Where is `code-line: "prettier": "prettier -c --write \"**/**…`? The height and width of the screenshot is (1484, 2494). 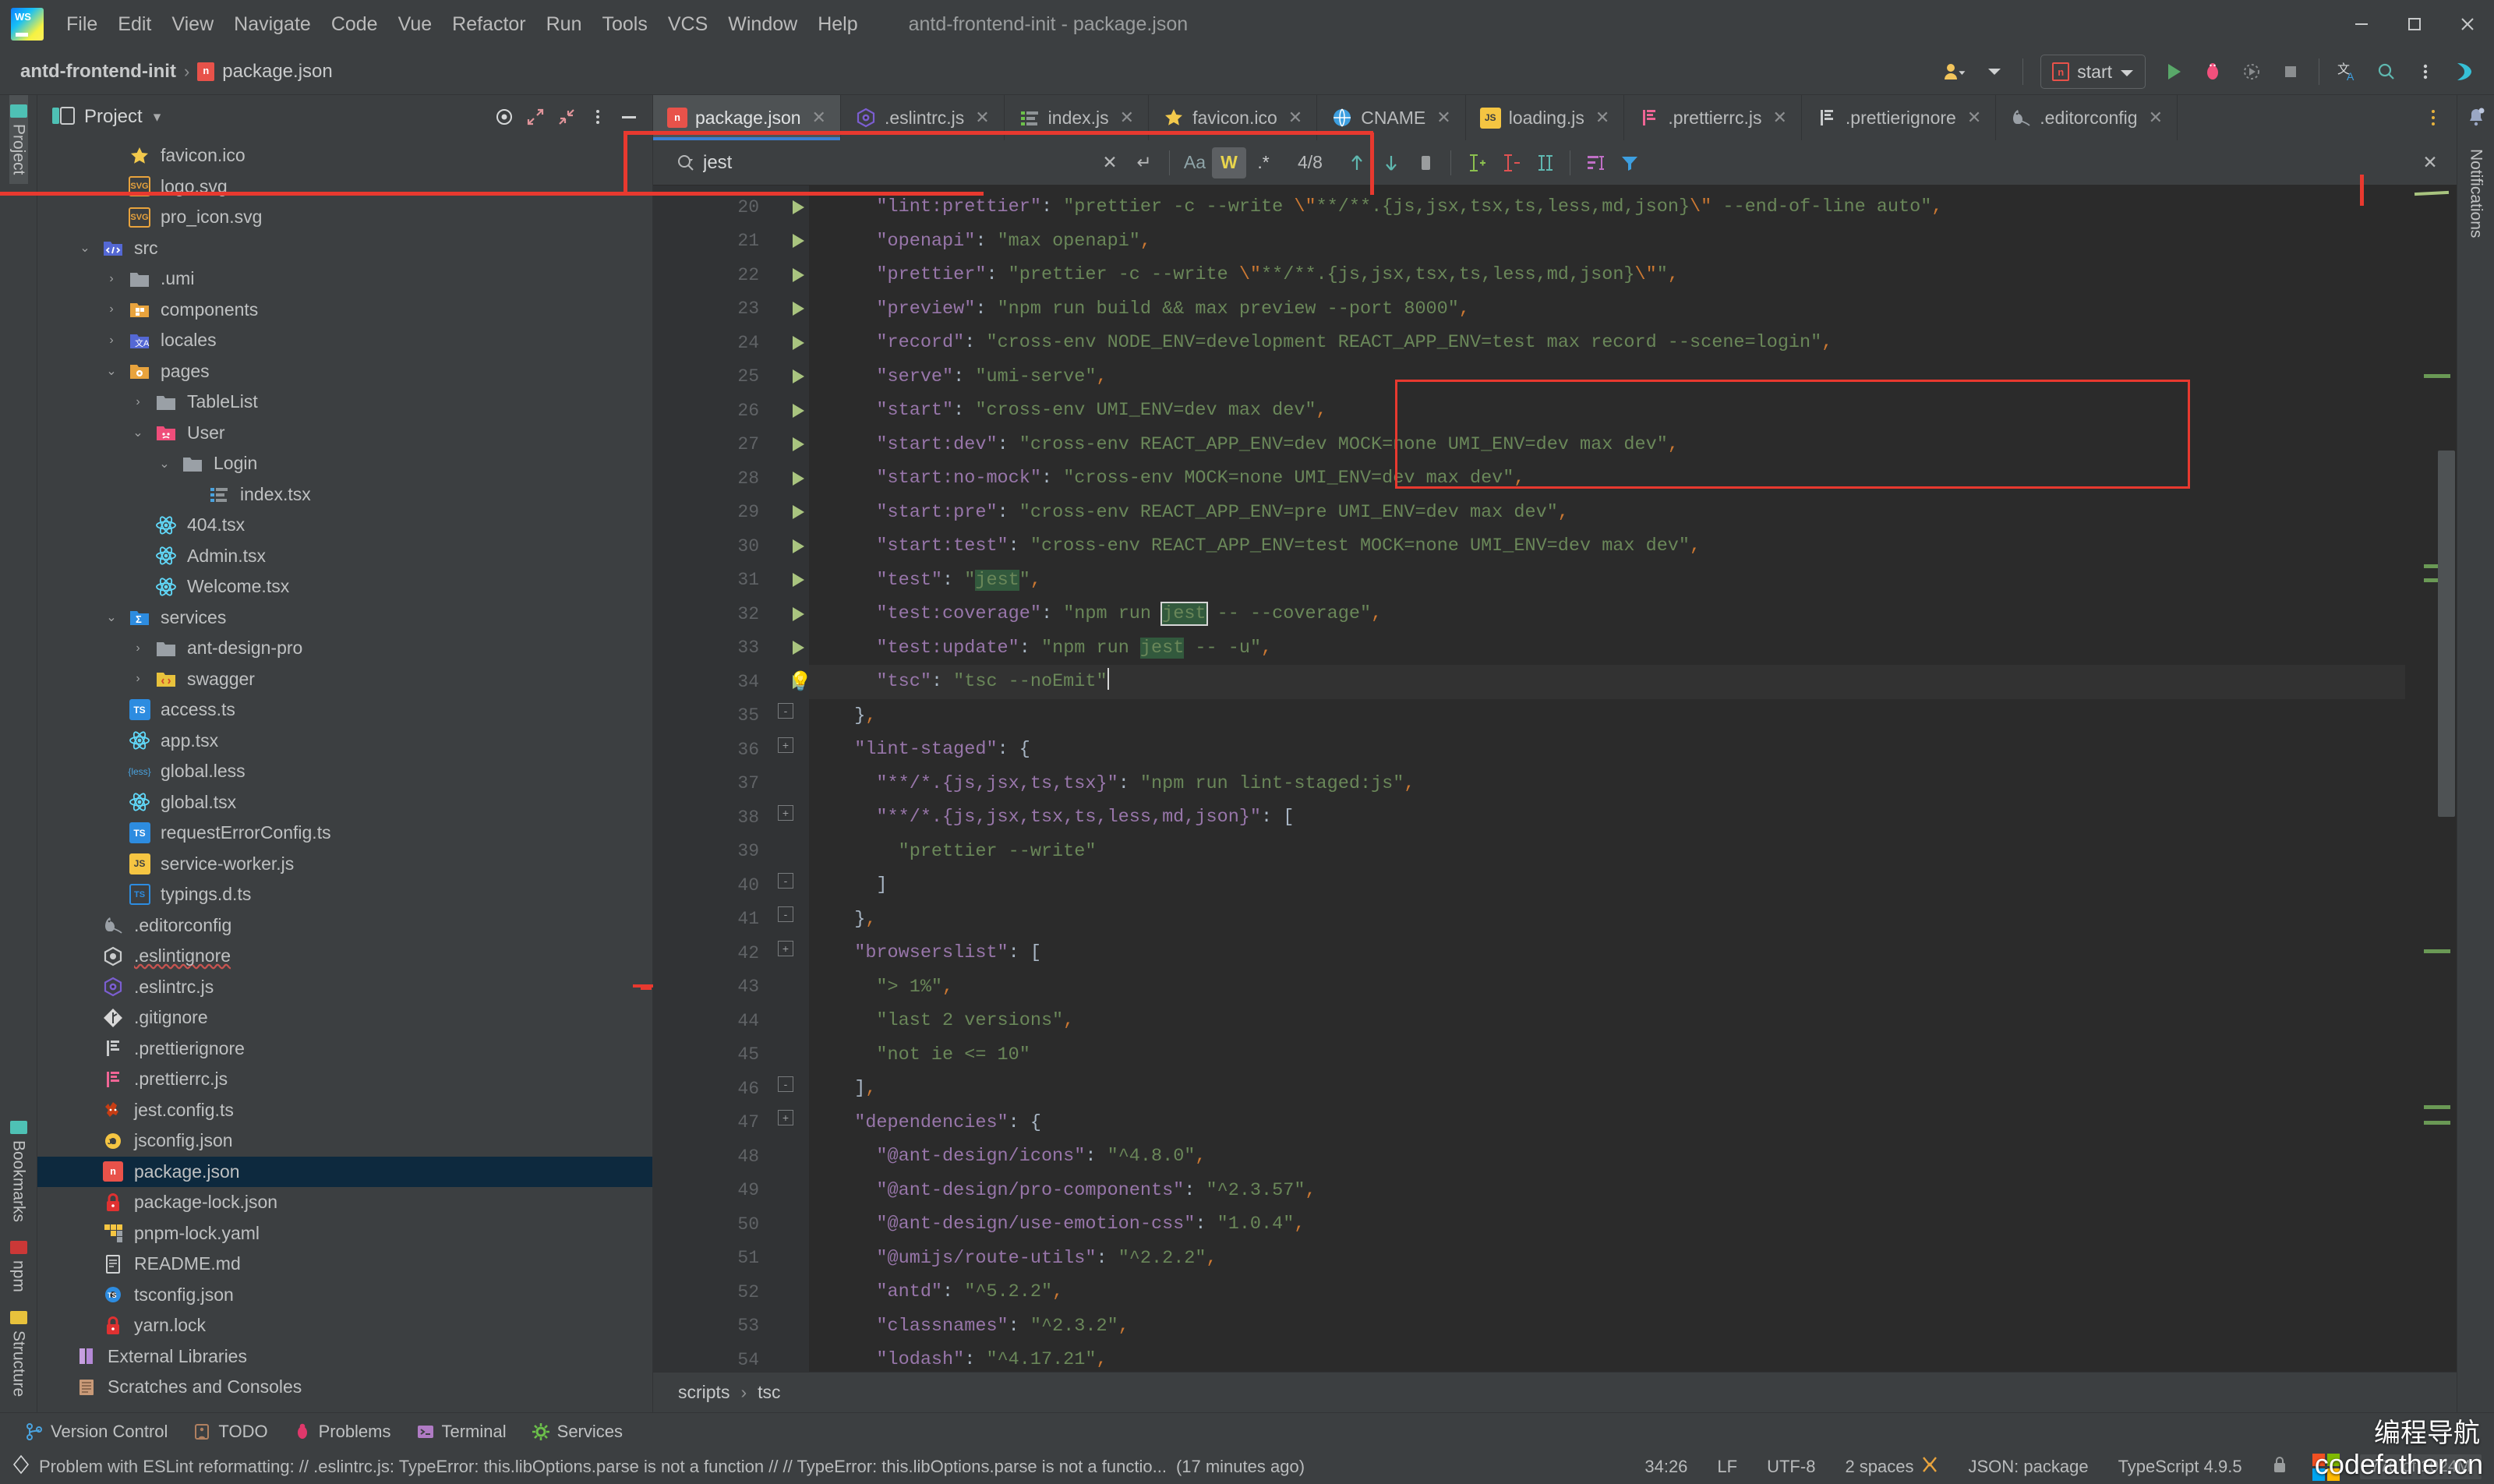 code-line: "prettier": "prettier -c --write \"**/**… is located at coordinates (1607, 275).